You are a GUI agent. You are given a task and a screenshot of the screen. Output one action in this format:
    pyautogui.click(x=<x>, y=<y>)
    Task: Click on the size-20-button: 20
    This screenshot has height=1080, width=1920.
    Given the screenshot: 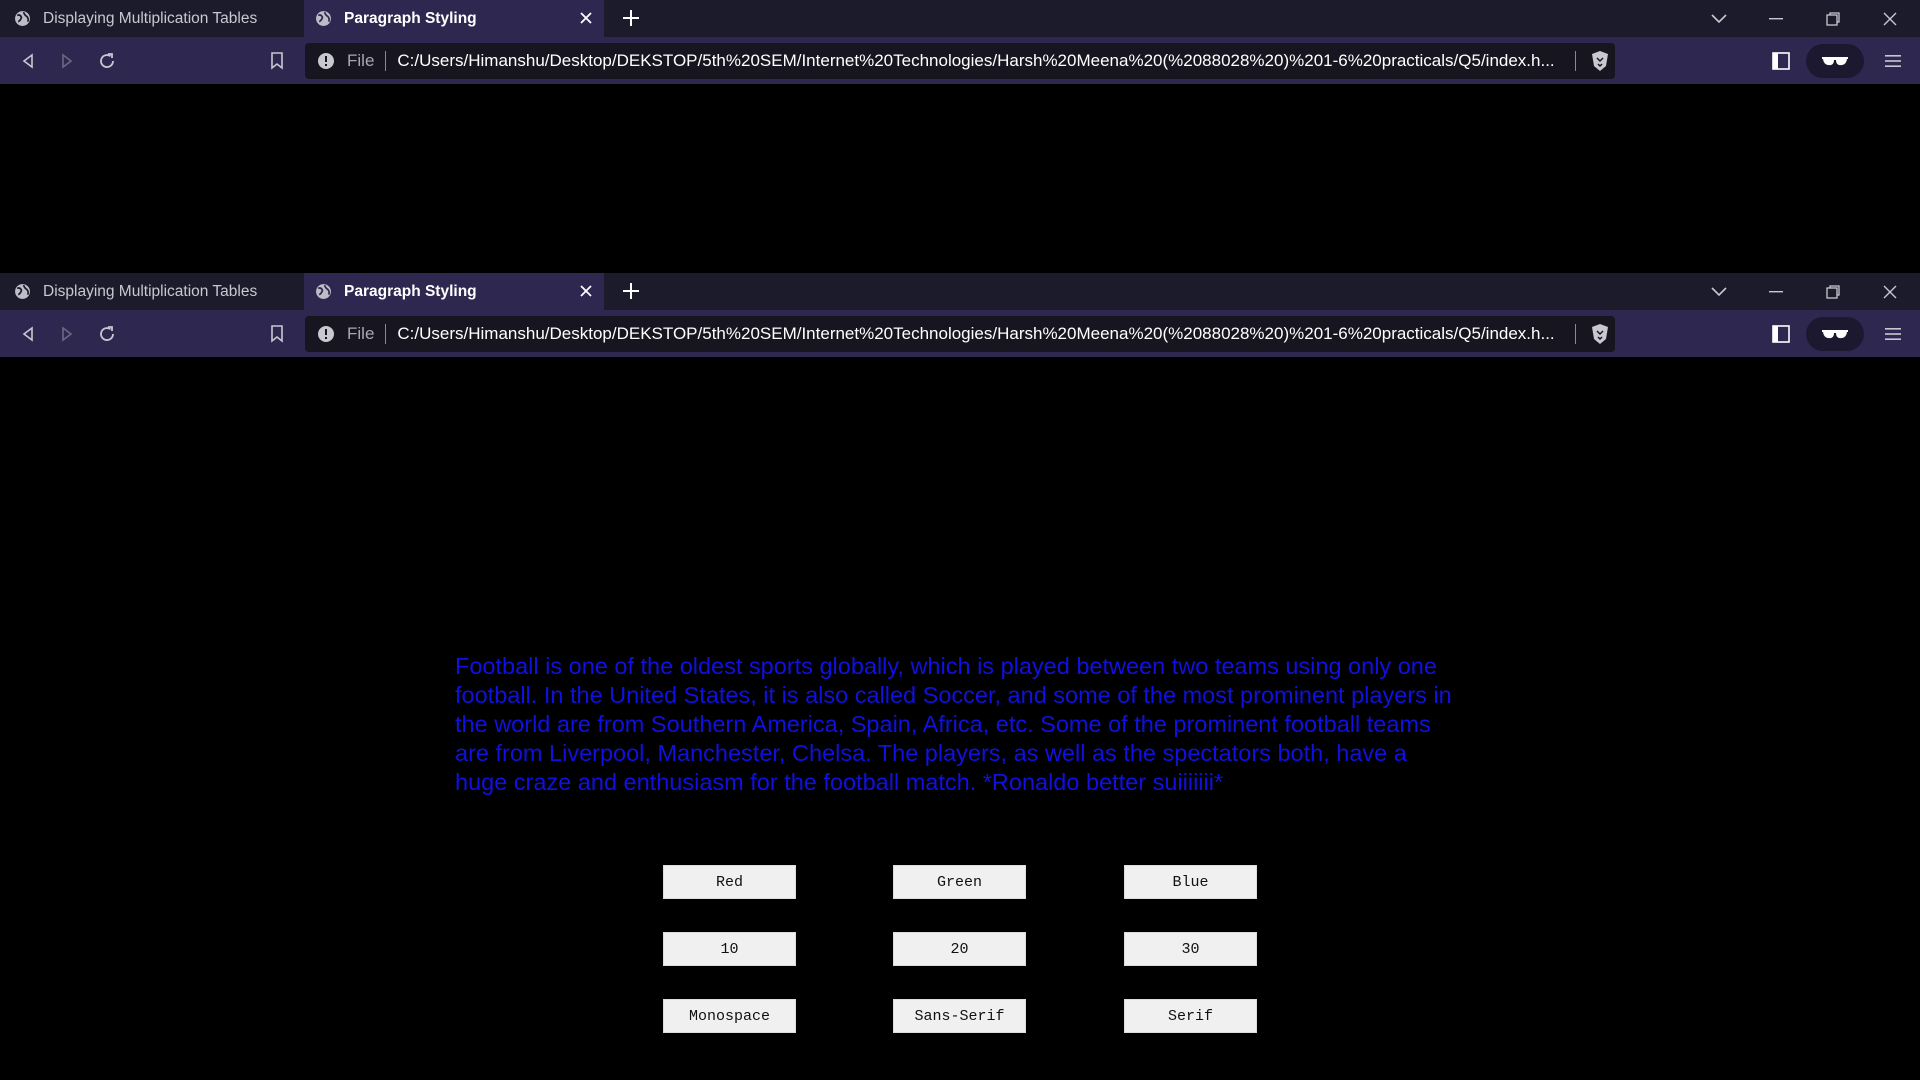 What is the action you would take?
    pyautogui.click(x=959, y=949)
    